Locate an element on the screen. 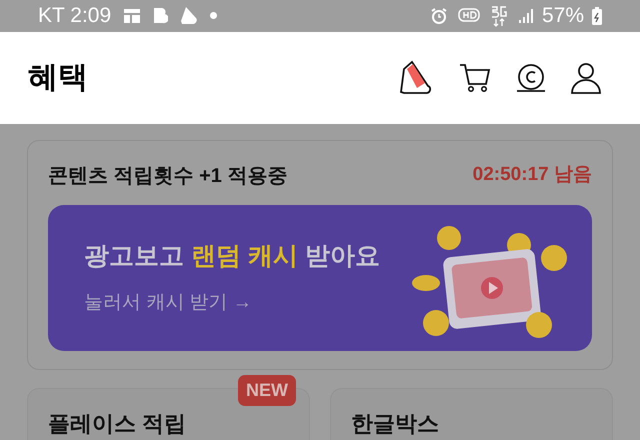 Image resolution: width=640 pixels, height=440 pixels. user-icon is located at coordinates (586, 77).